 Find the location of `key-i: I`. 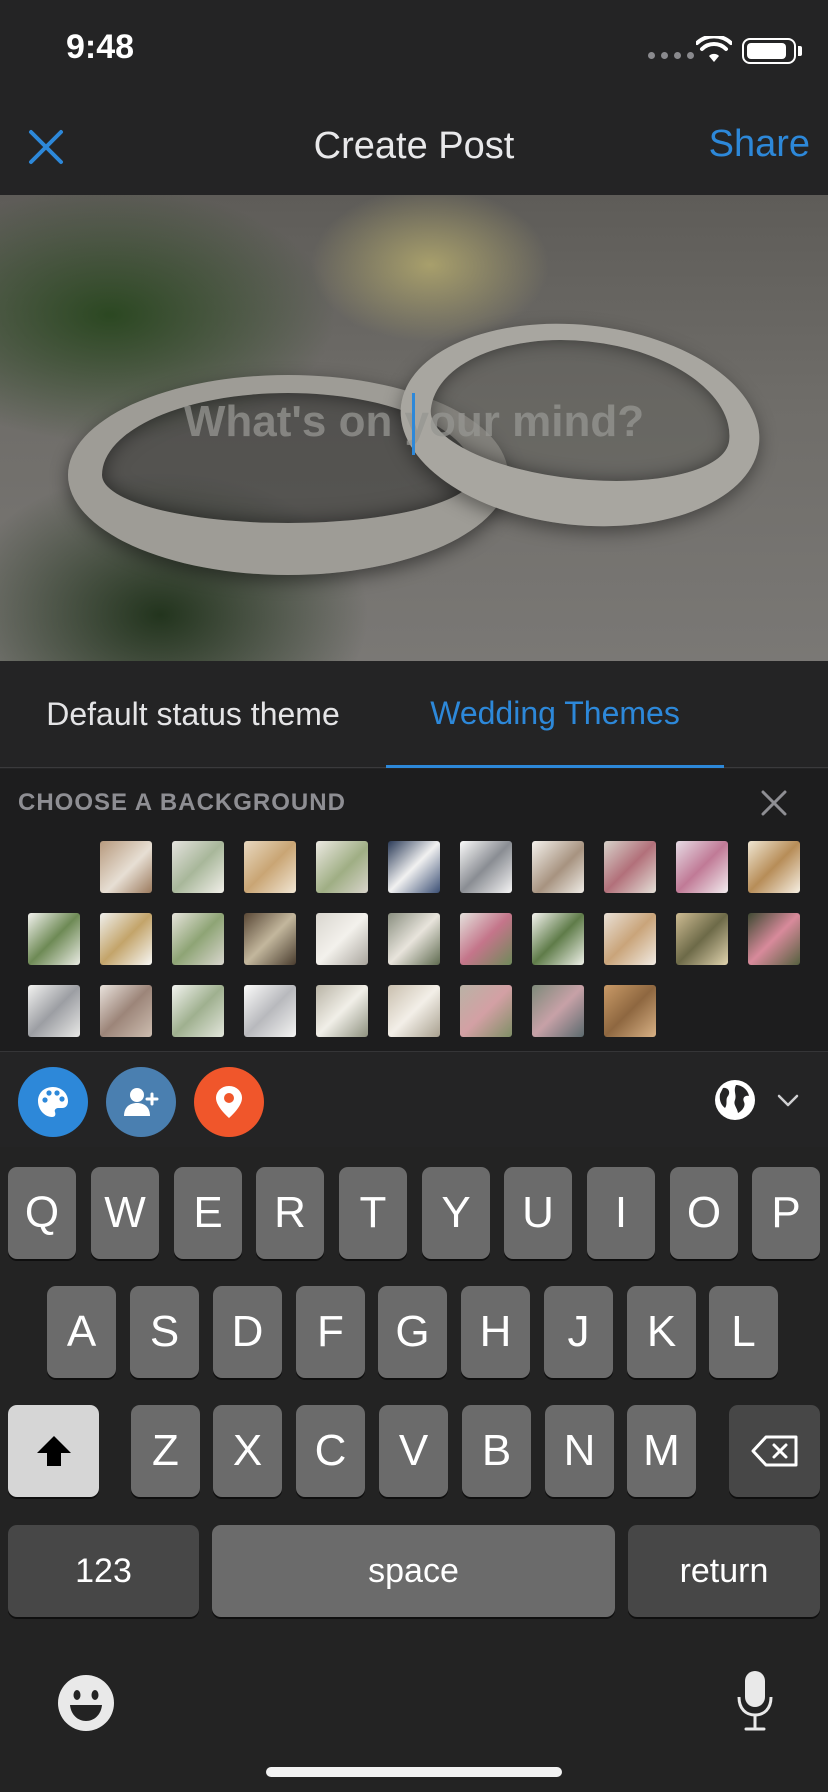

key-i: I is located at coordinates (621, 1213).